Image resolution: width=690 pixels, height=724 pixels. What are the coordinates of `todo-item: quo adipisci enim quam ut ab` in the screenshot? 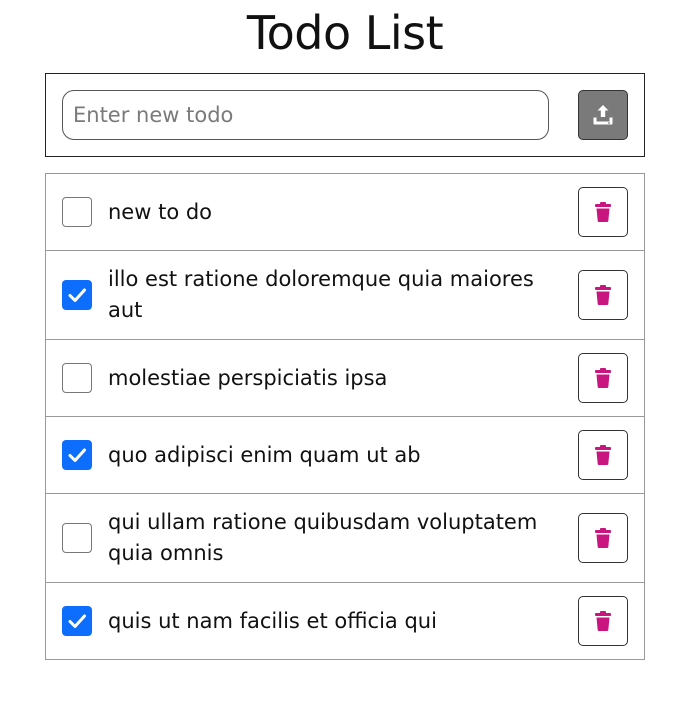 It's located at (345, 454).